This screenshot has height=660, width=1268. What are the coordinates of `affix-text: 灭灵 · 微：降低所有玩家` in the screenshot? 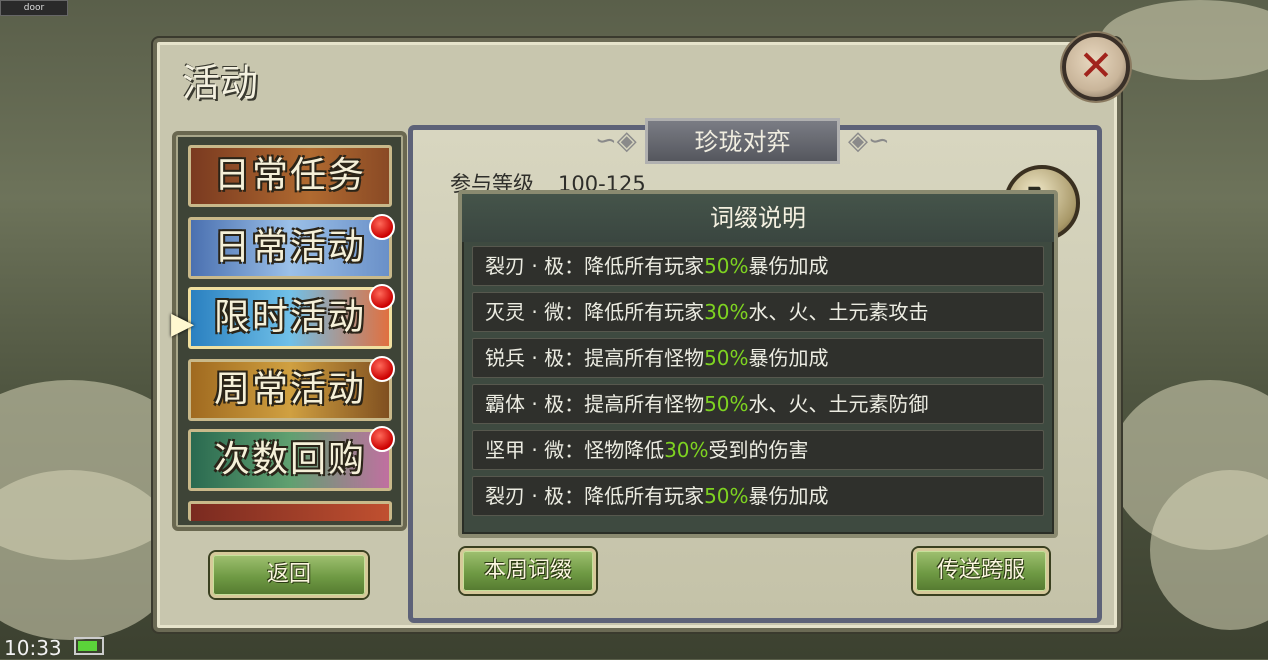 It's located at (595, 312).